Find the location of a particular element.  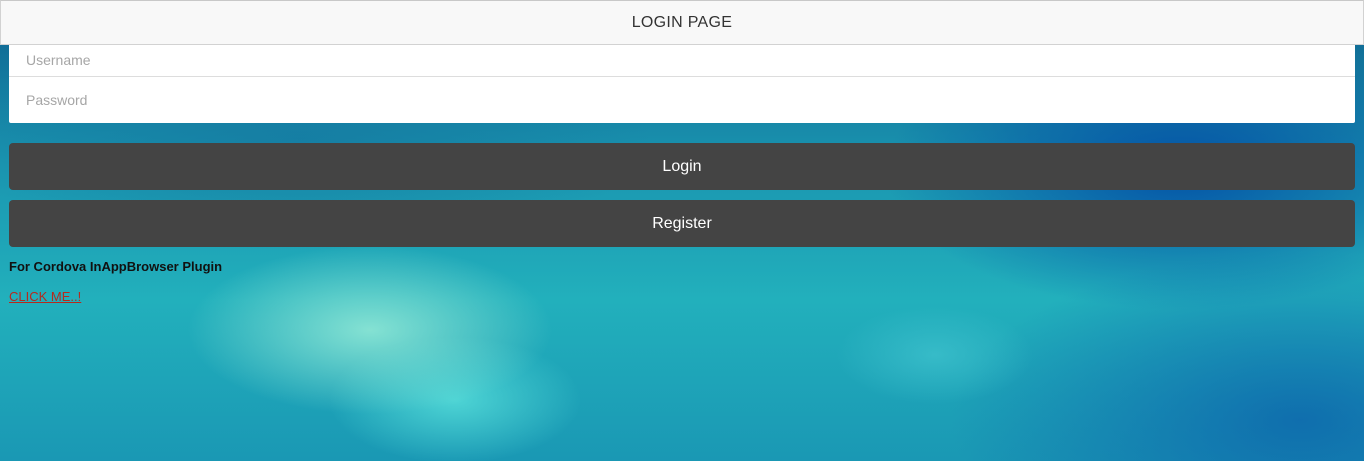

page-title: LOGIN PAGE is located at coordinates (682, 22).